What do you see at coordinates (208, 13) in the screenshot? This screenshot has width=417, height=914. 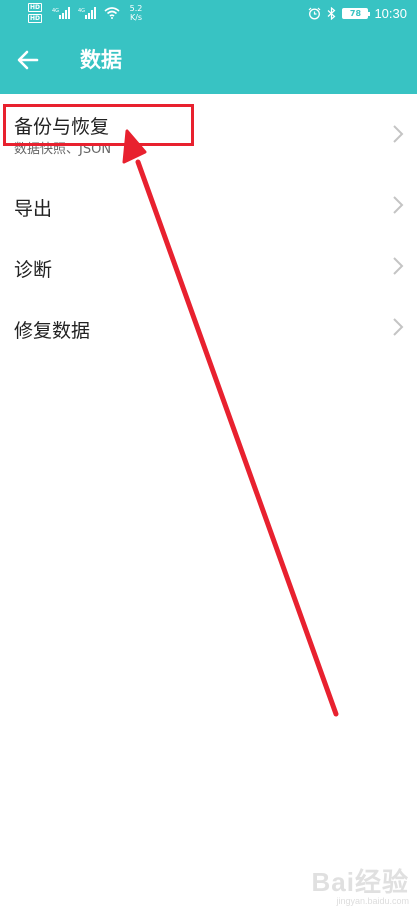 I see `status-bar: HD HD 4G 4G 5.2 K/s 78 10:30` at bounding box center [208, 13].